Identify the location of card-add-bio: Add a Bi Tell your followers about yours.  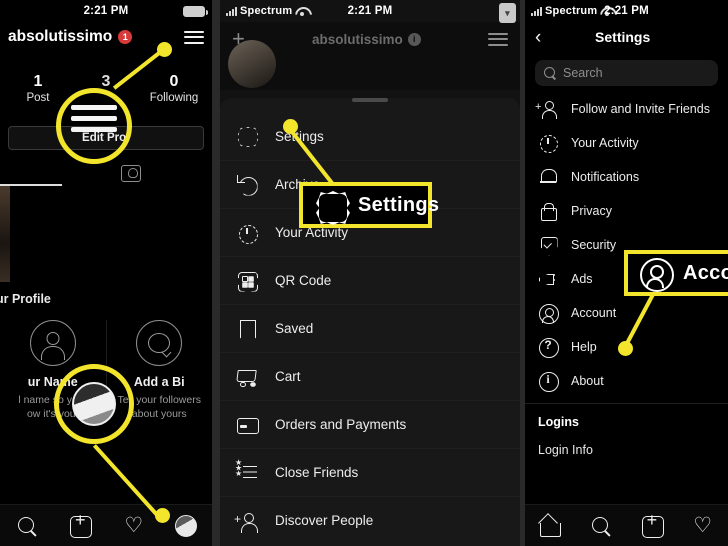
(159, 371).